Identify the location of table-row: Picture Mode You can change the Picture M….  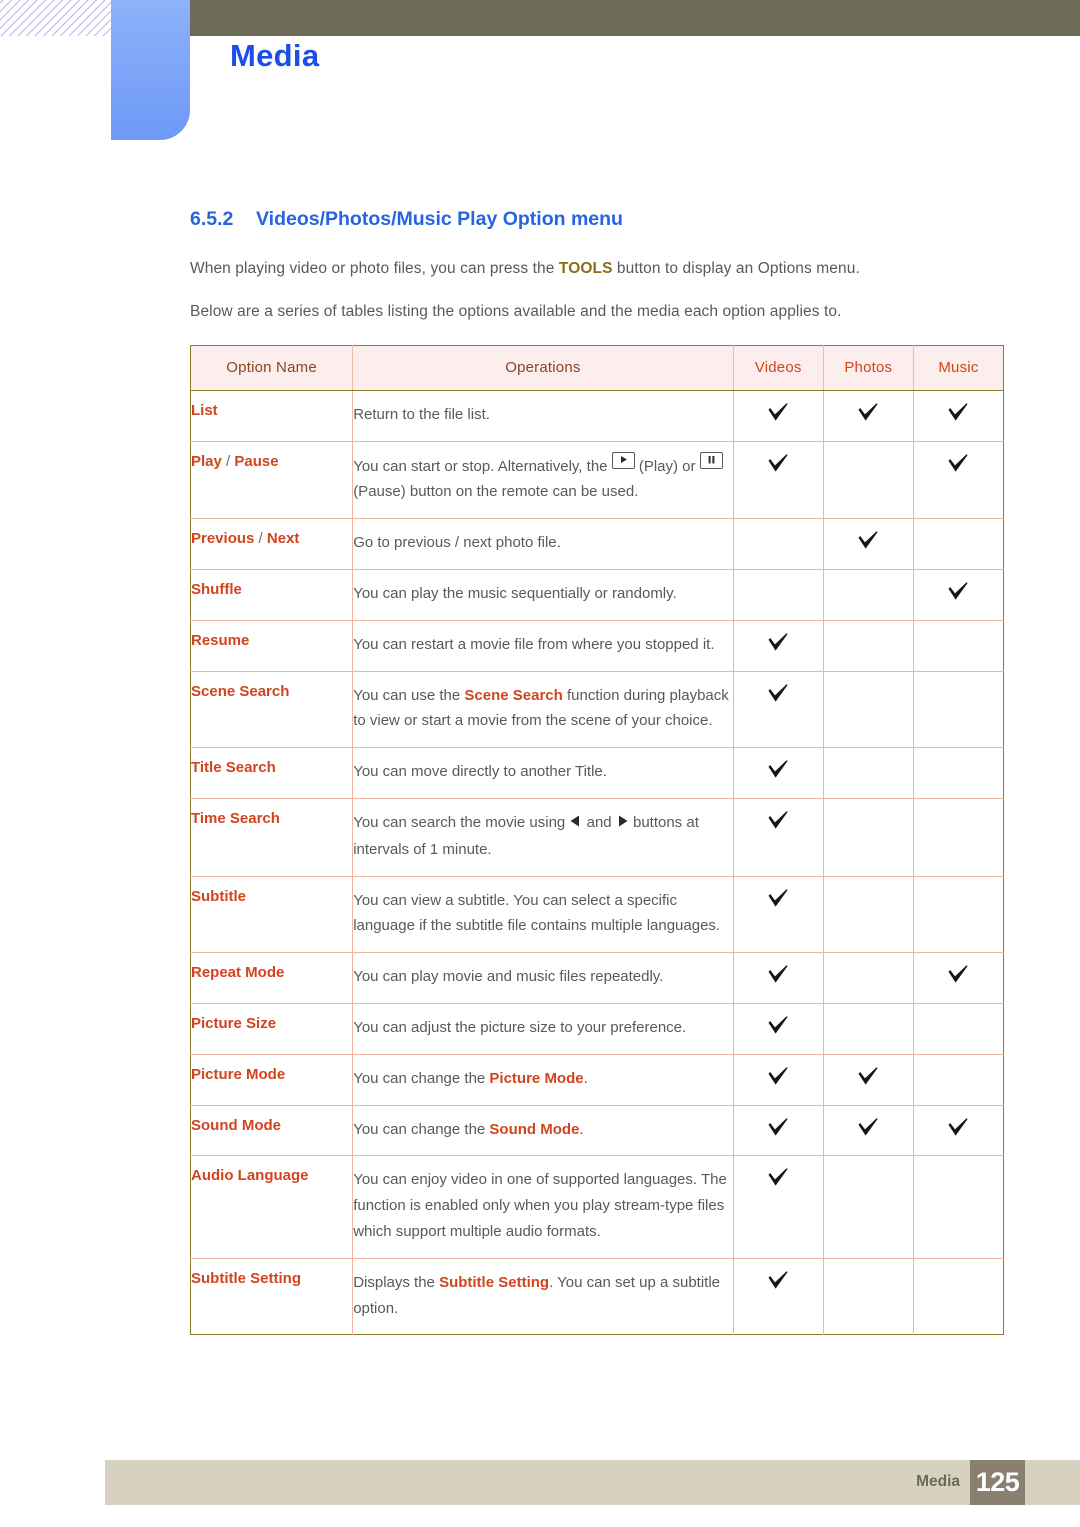
(597, 1080).